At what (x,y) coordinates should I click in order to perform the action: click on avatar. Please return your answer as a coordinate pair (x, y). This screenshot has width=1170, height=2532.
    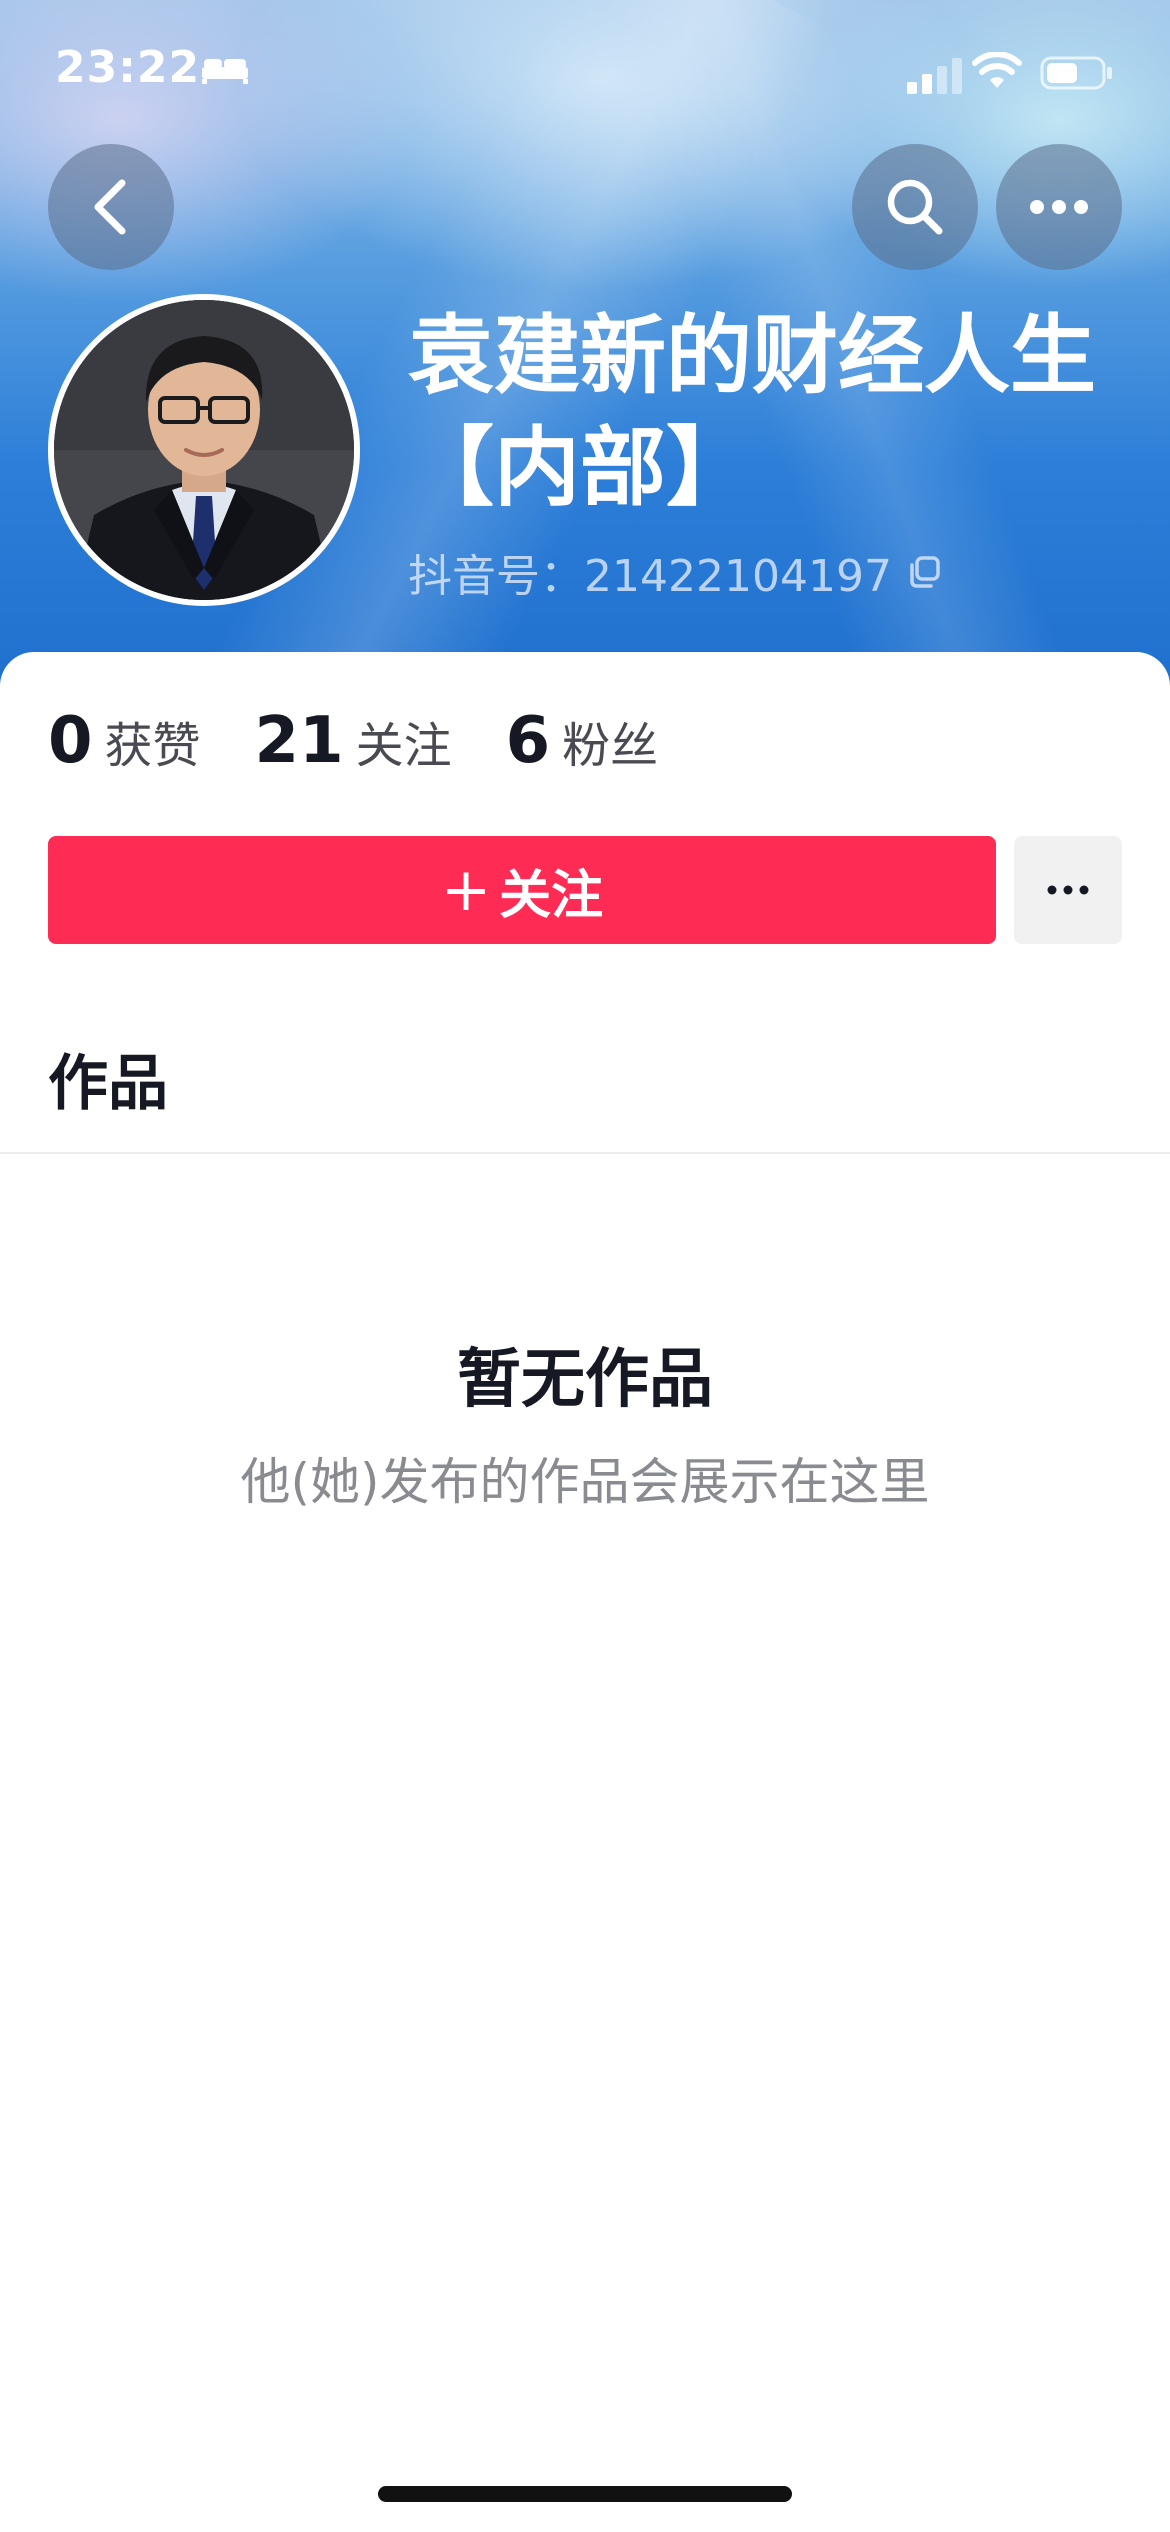
    Looking at the image, I should click on (204, 450).